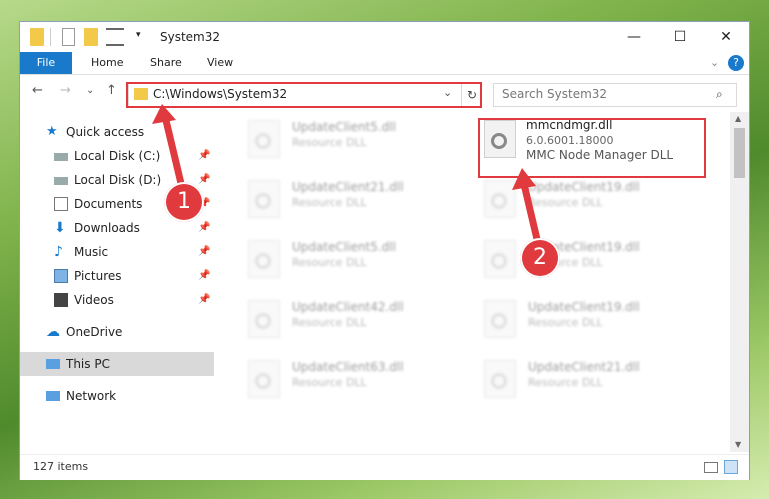 The width and height of the screenshot is (769, 499). Describe the element at coordinates (540, 258) in the screenshot. I see `step-2-badge: 2` at that location.